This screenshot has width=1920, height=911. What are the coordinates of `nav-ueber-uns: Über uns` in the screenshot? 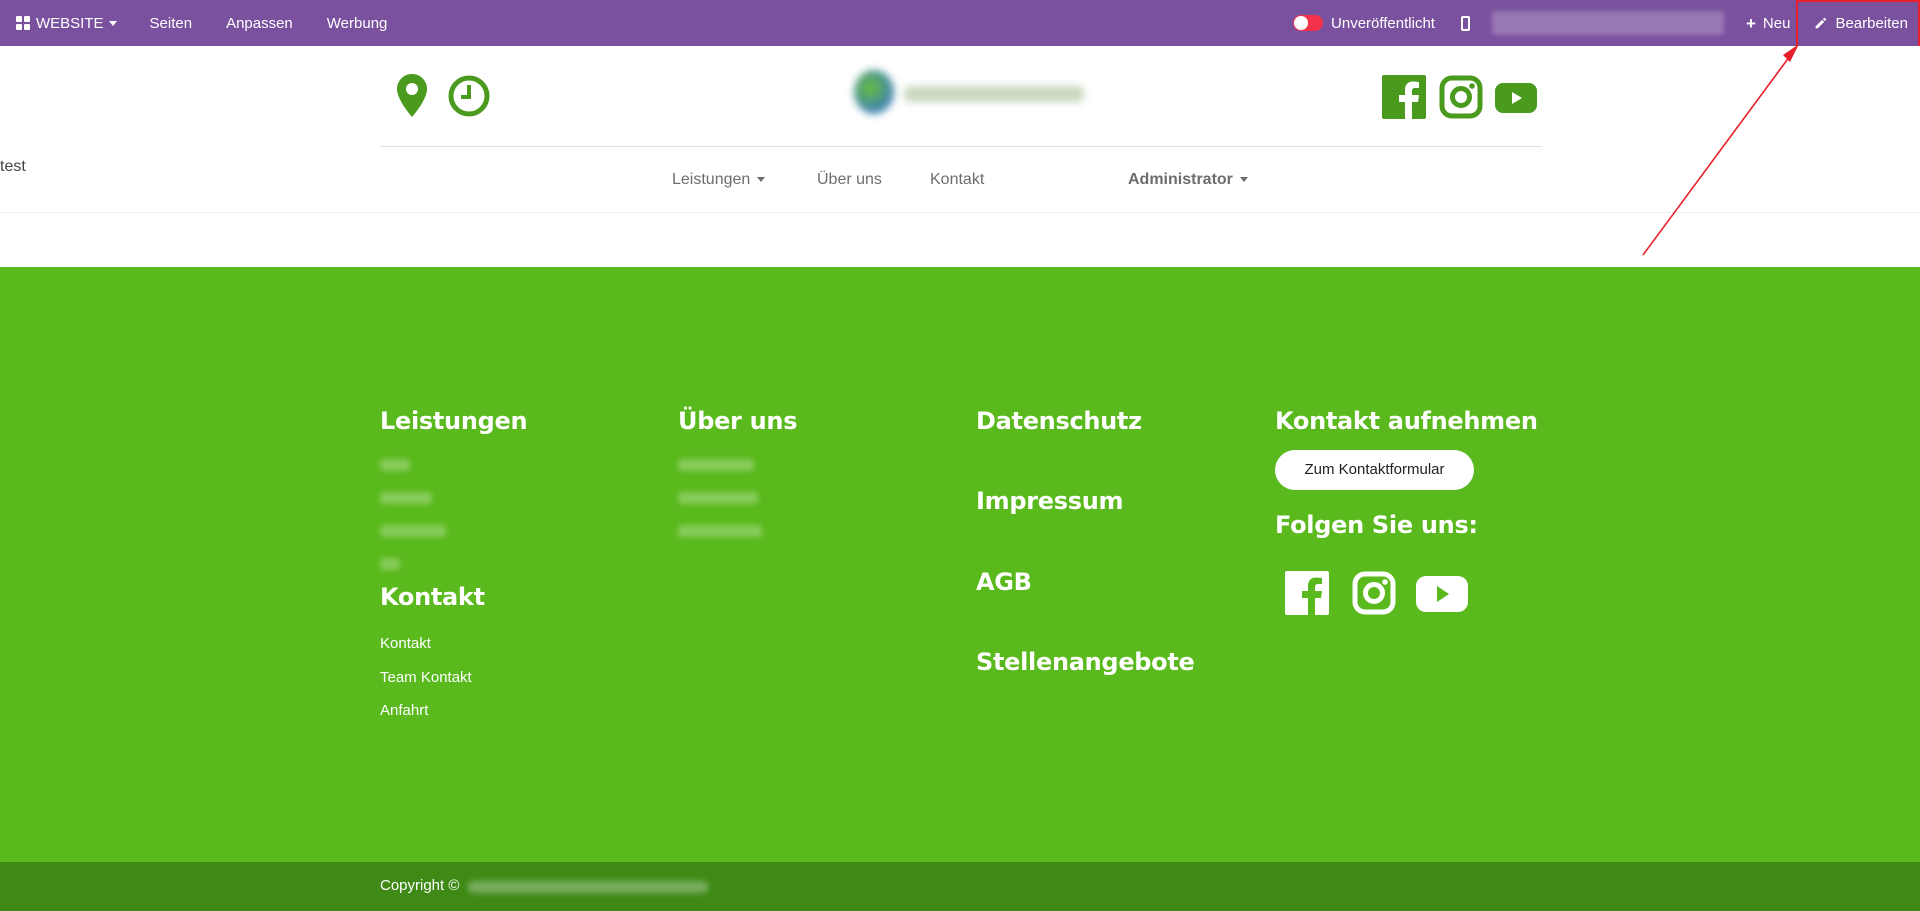 It's located at (849, 180).